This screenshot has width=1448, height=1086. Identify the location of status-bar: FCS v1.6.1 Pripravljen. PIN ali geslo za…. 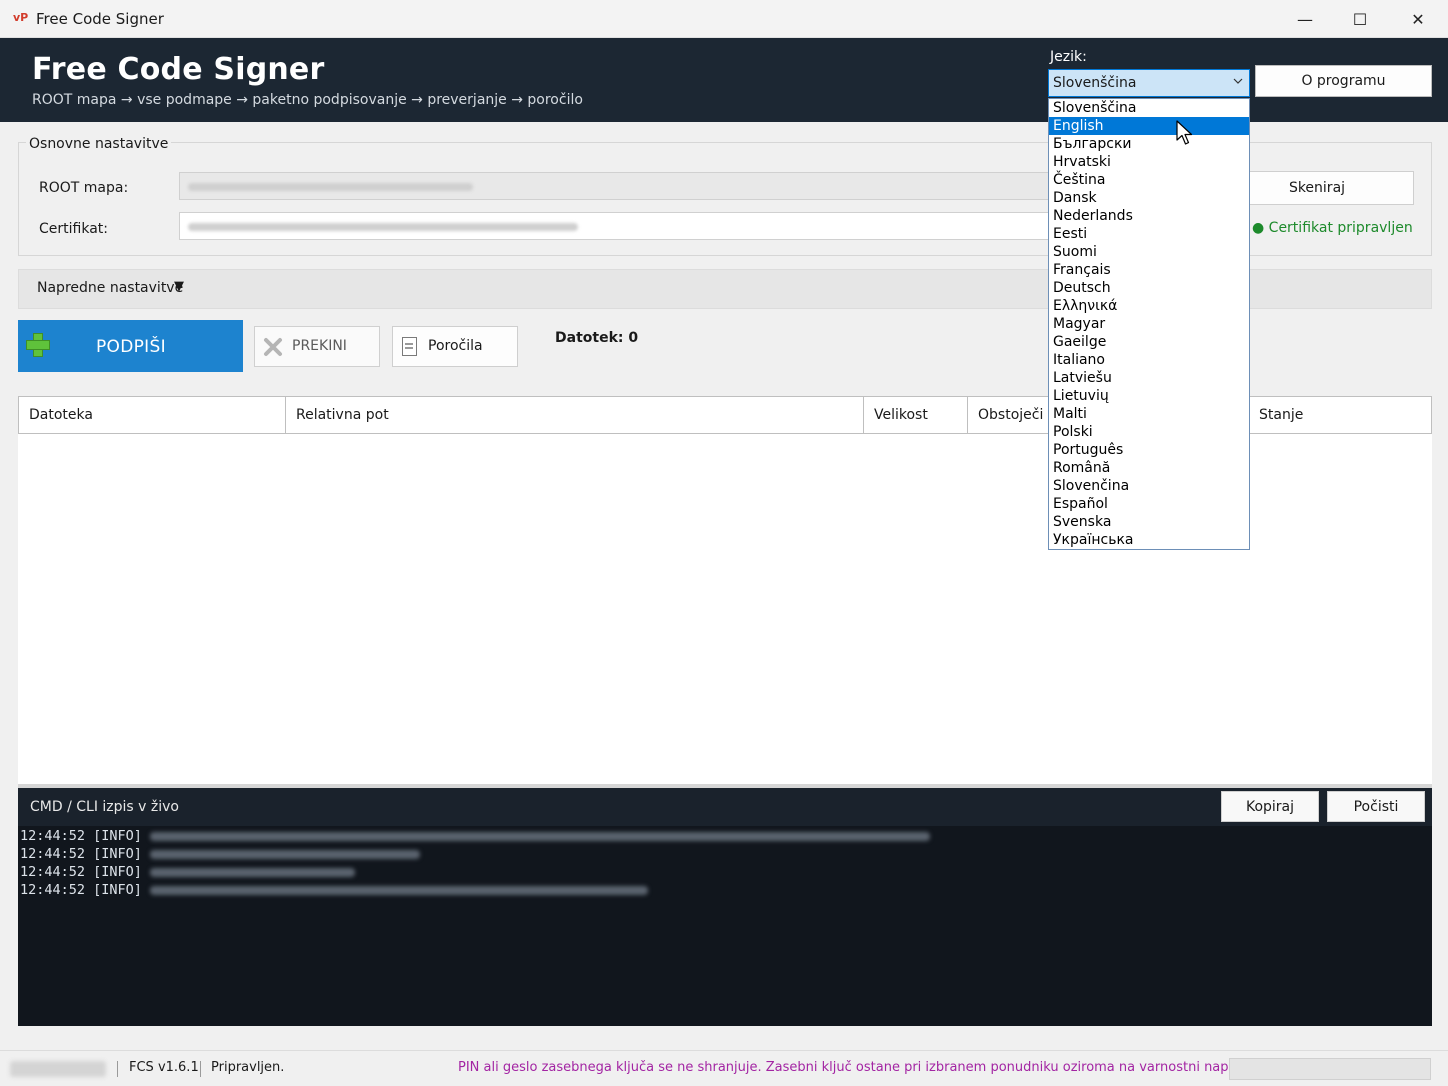
(724, 1068).